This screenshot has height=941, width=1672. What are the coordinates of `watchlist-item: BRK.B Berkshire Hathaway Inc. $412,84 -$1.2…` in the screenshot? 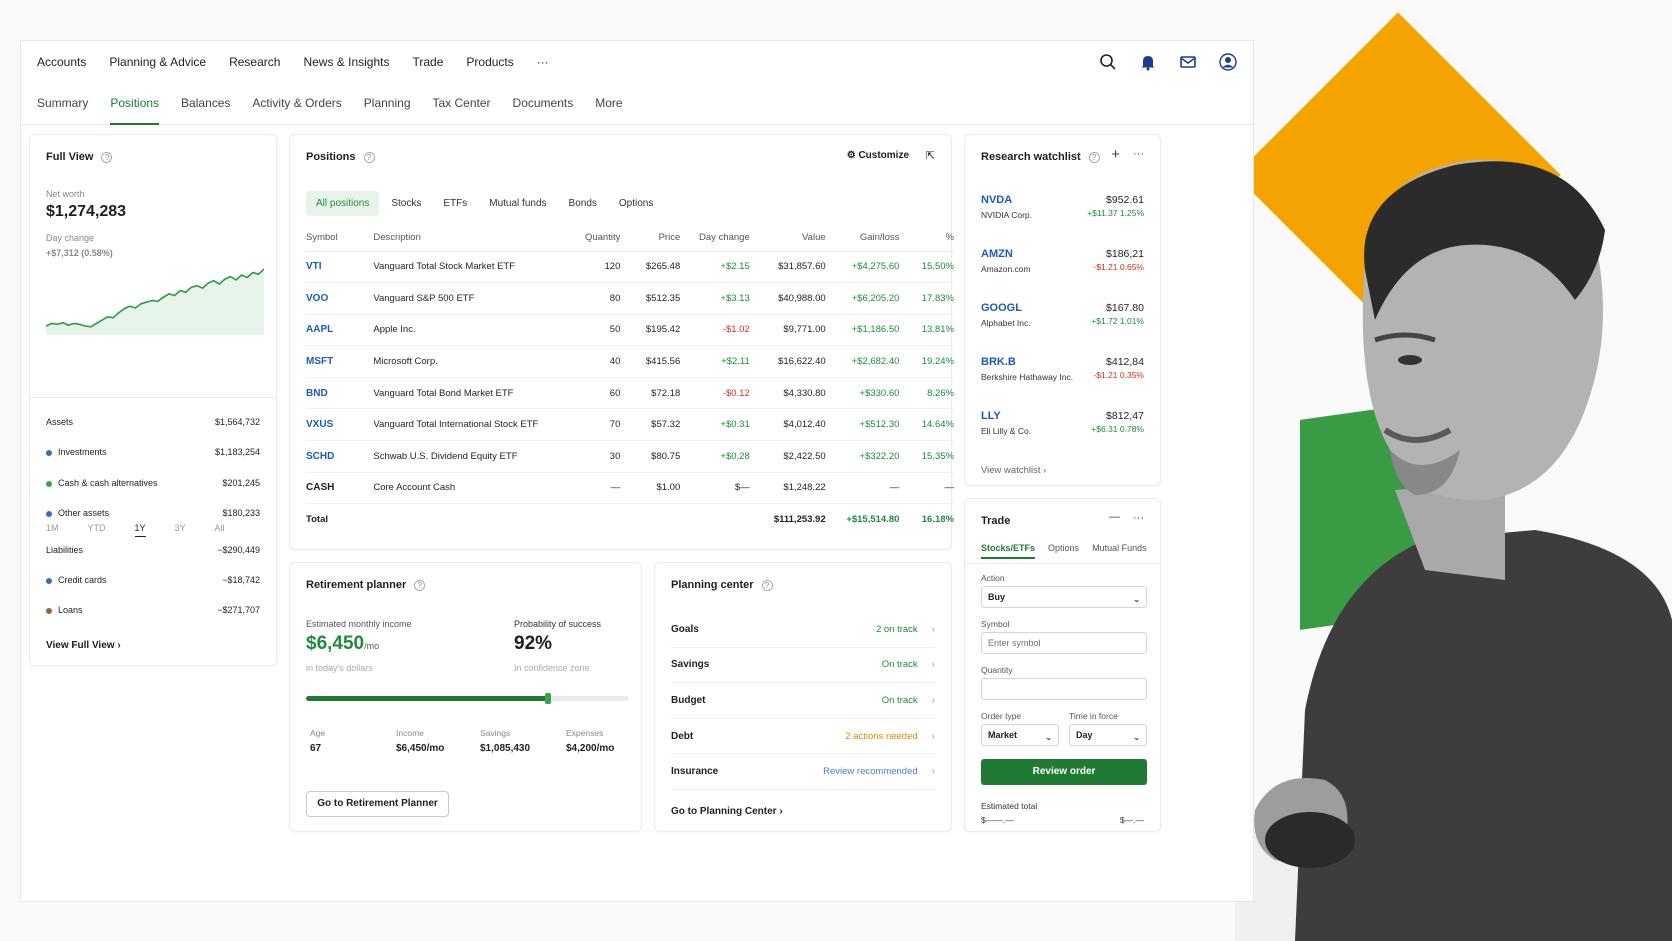 It's located at (1062, 381).